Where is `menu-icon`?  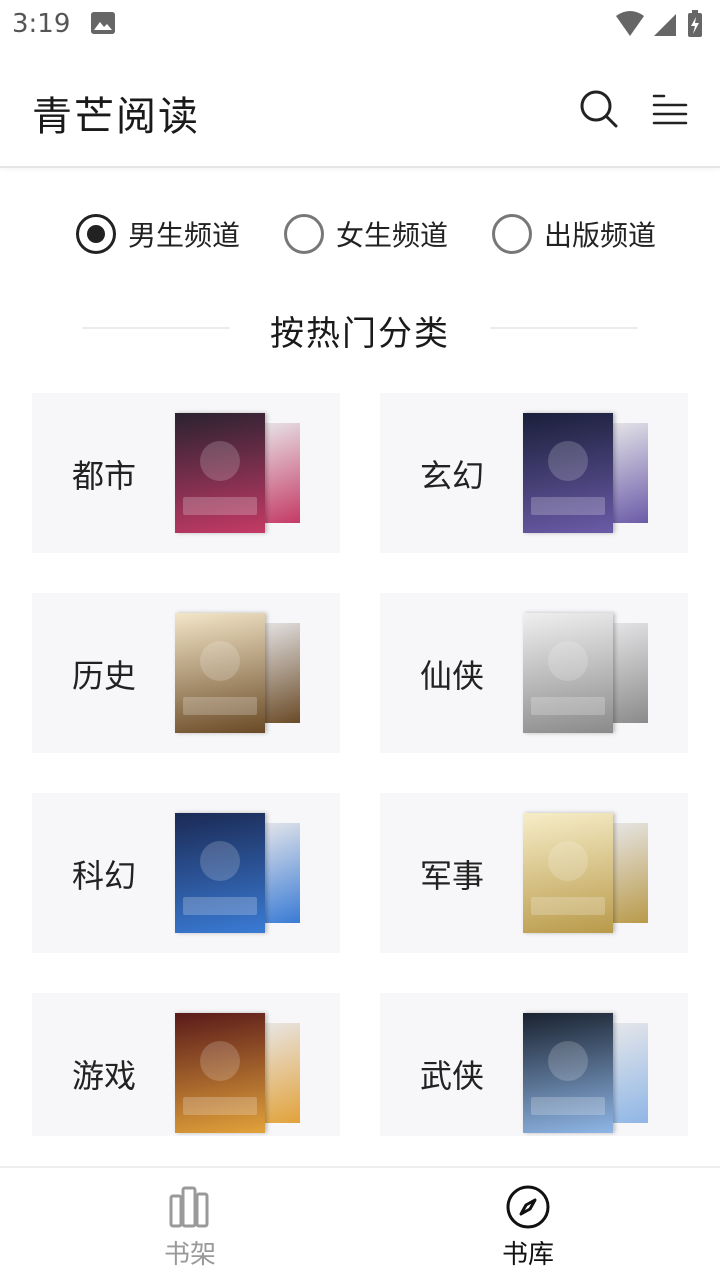
menu-icon is located at coordinates (670, 109).